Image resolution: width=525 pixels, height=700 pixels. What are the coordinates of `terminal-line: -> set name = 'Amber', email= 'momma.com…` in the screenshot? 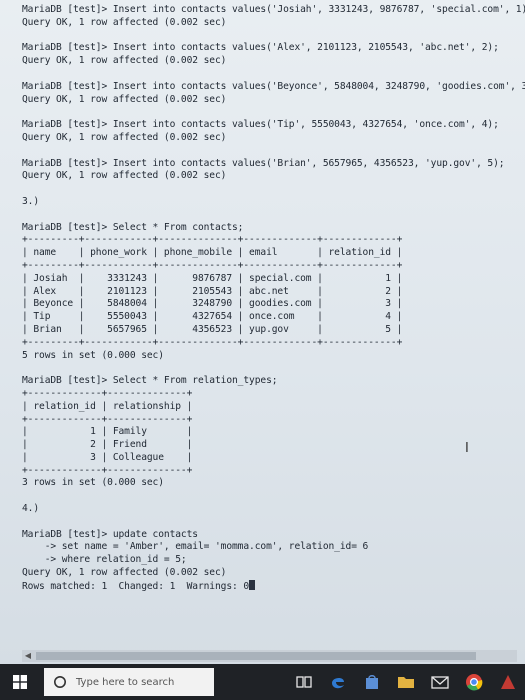 It's located at (195, 547).